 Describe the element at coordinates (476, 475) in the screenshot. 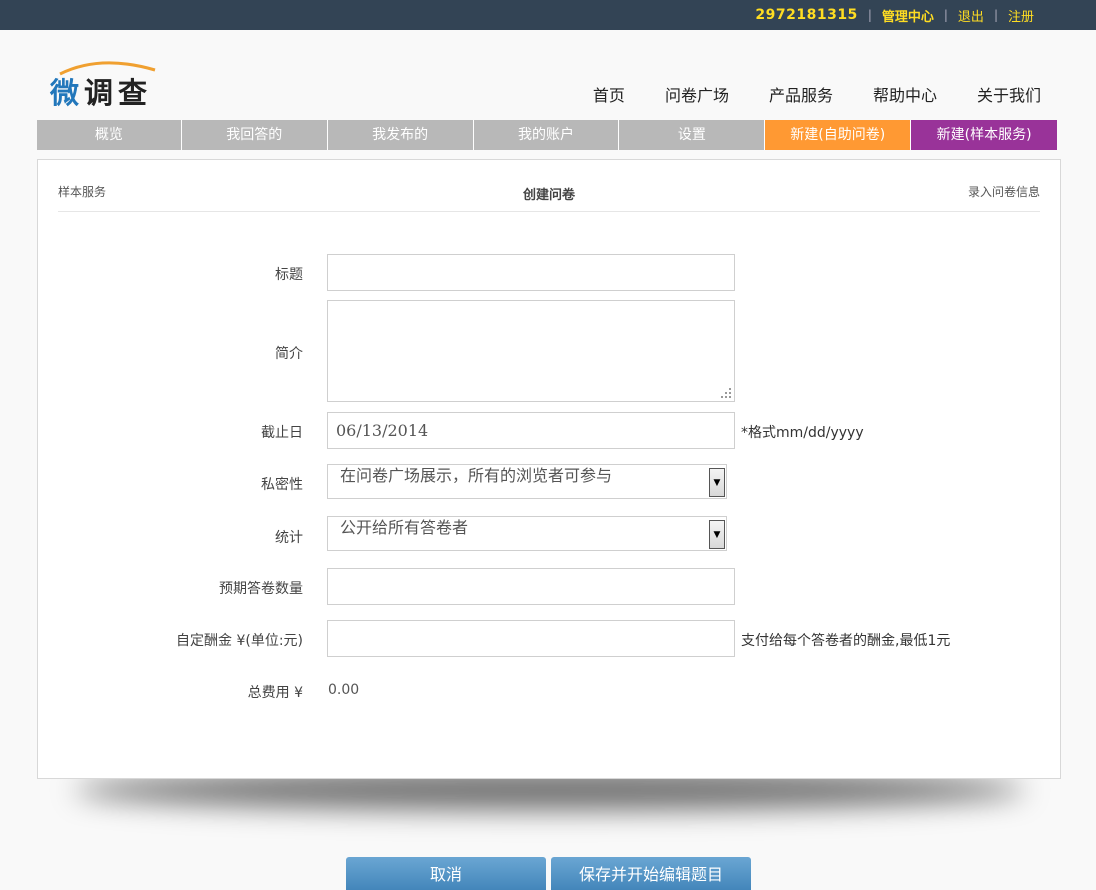

I see `privacy-value: 在问卷广场展示，所有的浏览者可参与` at that location.